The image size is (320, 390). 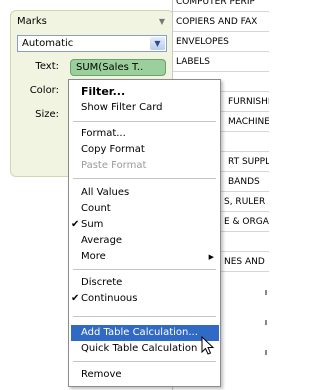 What do you see at coordinates (92, 224) in the screenshot?
I see `menu-item-sum: Sum` at bounding box center [92, 224].